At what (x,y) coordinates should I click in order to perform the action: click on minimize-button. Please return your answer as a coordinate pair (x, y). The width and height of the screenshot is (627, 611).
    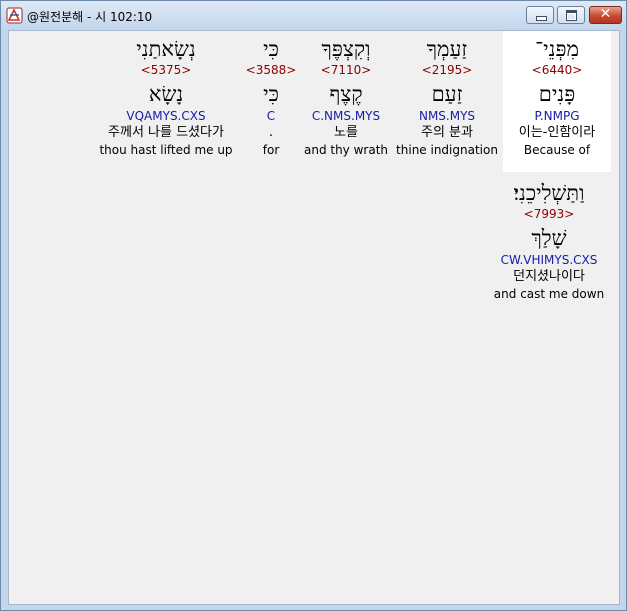
    Looking at the image, I should click on (540, 15).